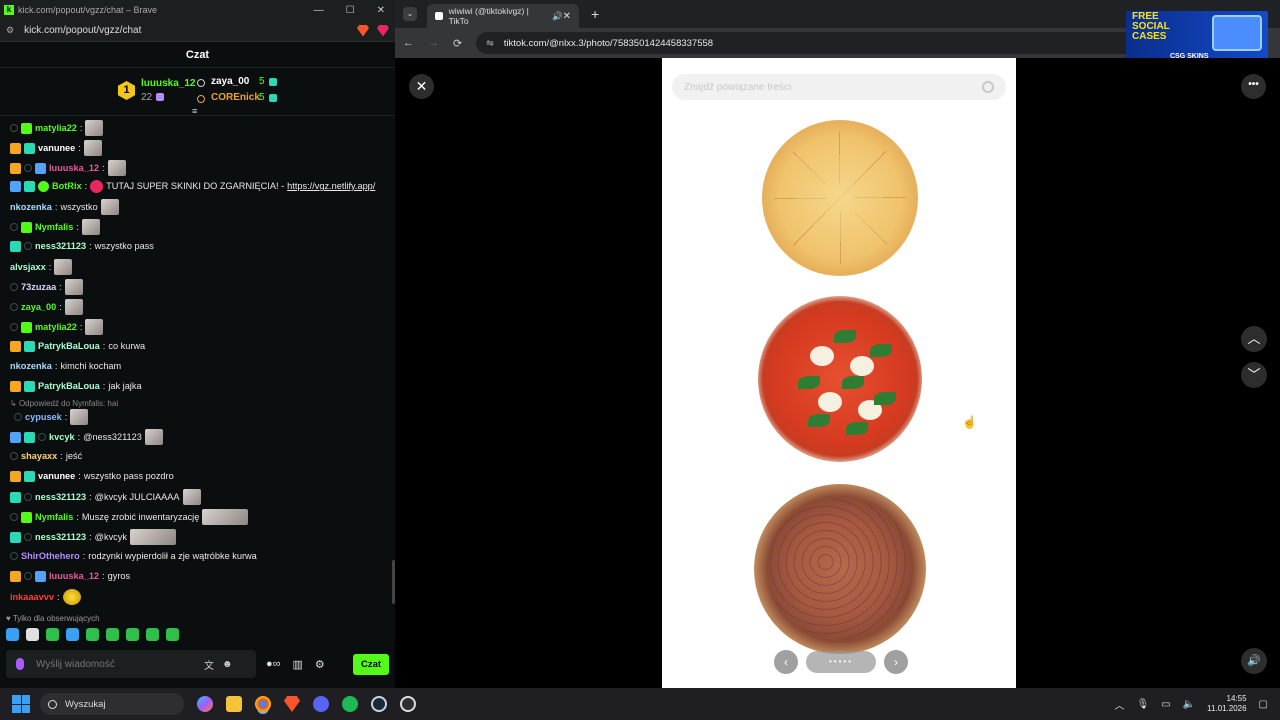 The height and width of the screenshot is (720, 1280). What do you see at coordinates (21, 704) in the screenshot?
I see `windows-start-icon` at bounding box center [21, 704].